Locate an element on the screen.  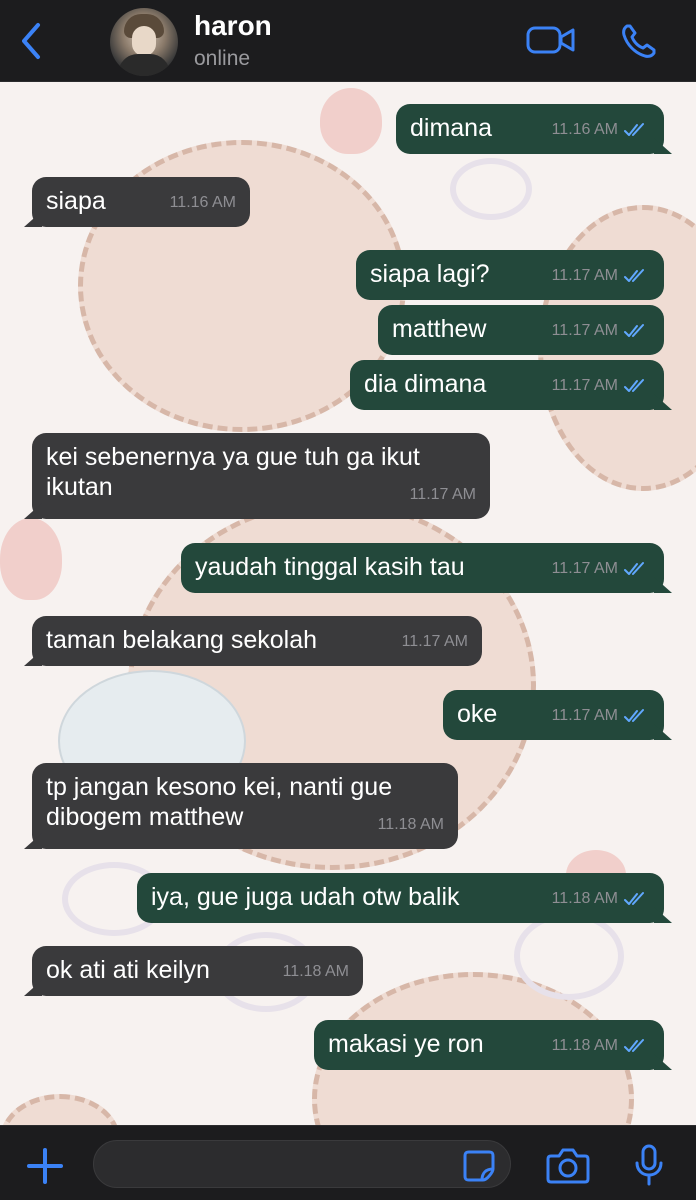
camera-button is located at coordinates (568, 1165).